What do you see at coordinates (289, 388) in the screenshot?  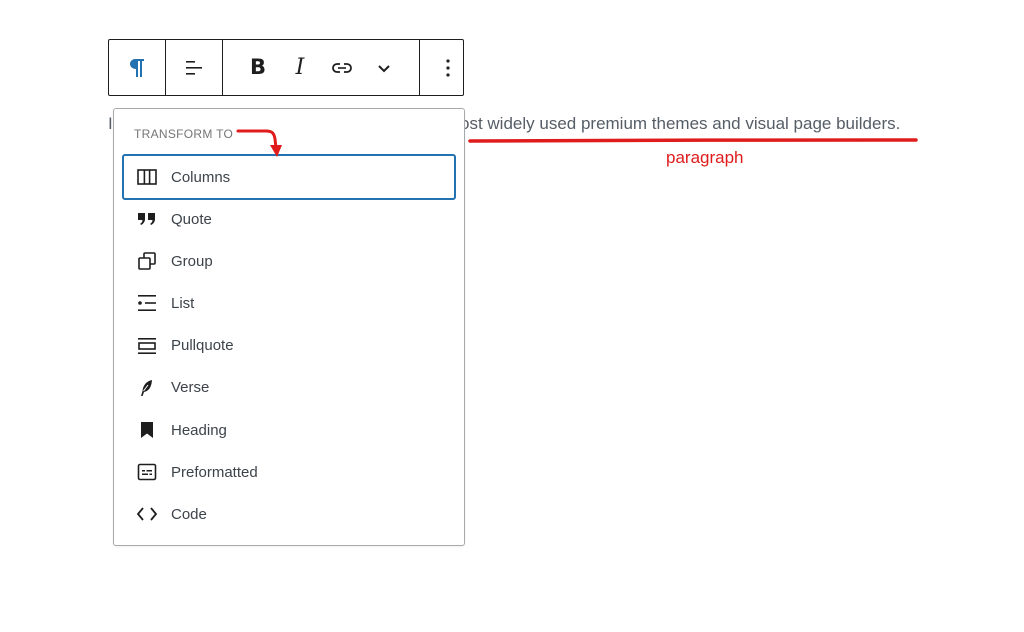 I see `transform-item-verse: Verse` at bounding box center [289, 388].